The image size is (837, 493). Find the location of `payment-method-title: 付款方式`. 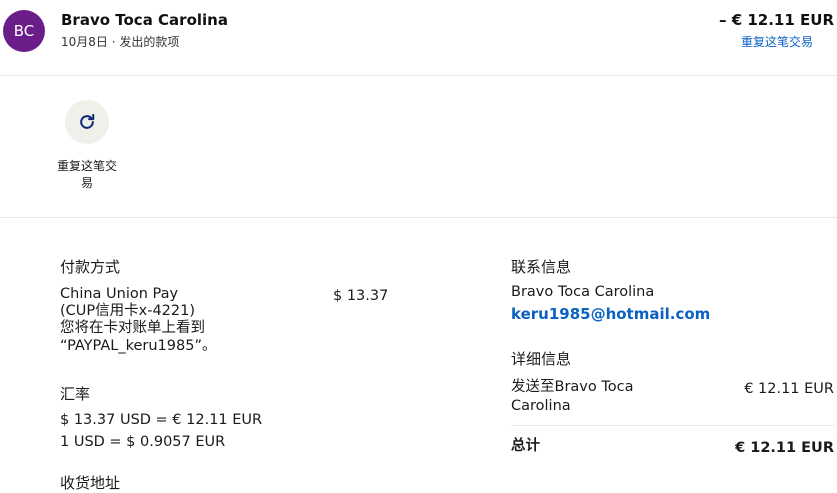

payment-method-title: 付款方式 is located at coordinates (90, 267).